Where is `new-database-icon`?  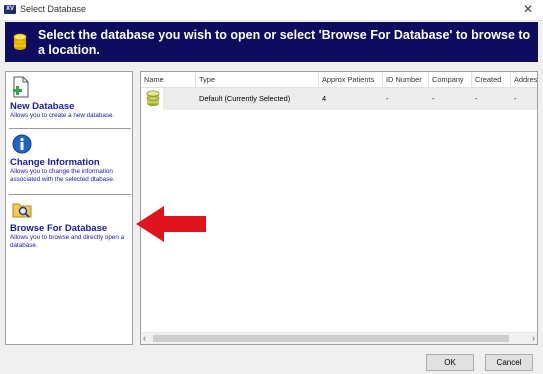 new-database-icon is located at coordinates (72, 88).